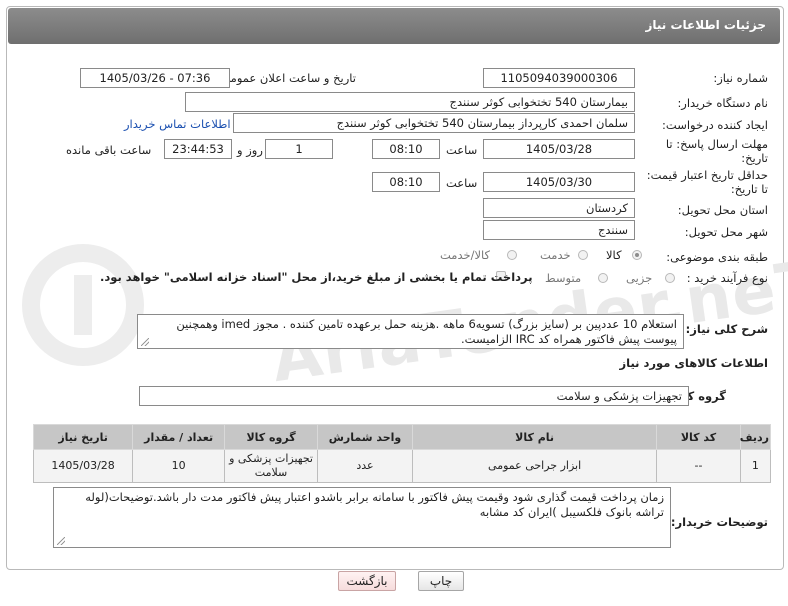  I want to click on buyer-org-label: نام دستگاه خریدار:, so click(722, 103).